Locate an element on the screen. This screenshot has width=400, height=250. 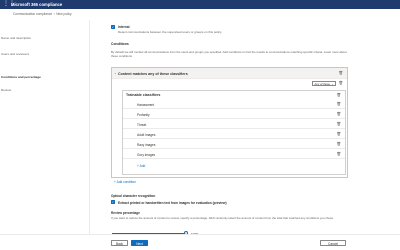
step-users-and-reviewers: Users and reviewers is located at coordinates (15, 54).